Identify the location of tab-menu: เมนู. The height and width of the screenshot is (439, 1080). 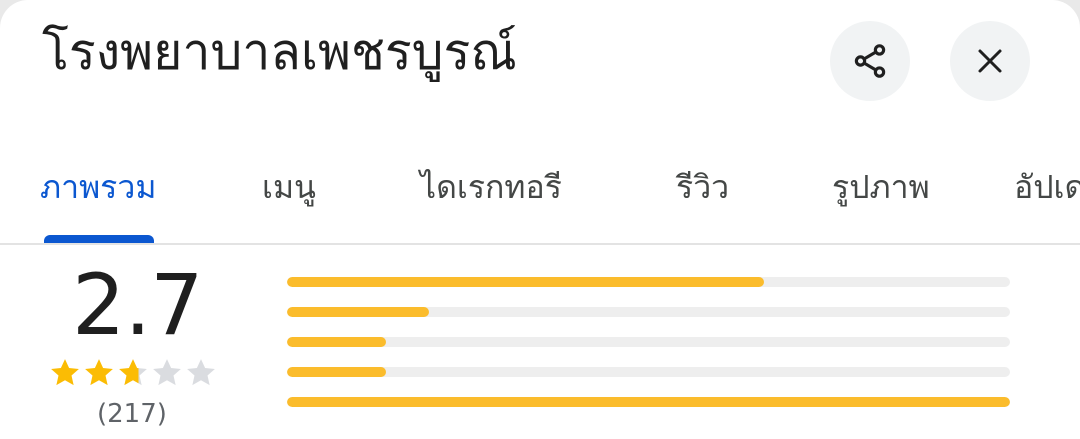
(289, 187).